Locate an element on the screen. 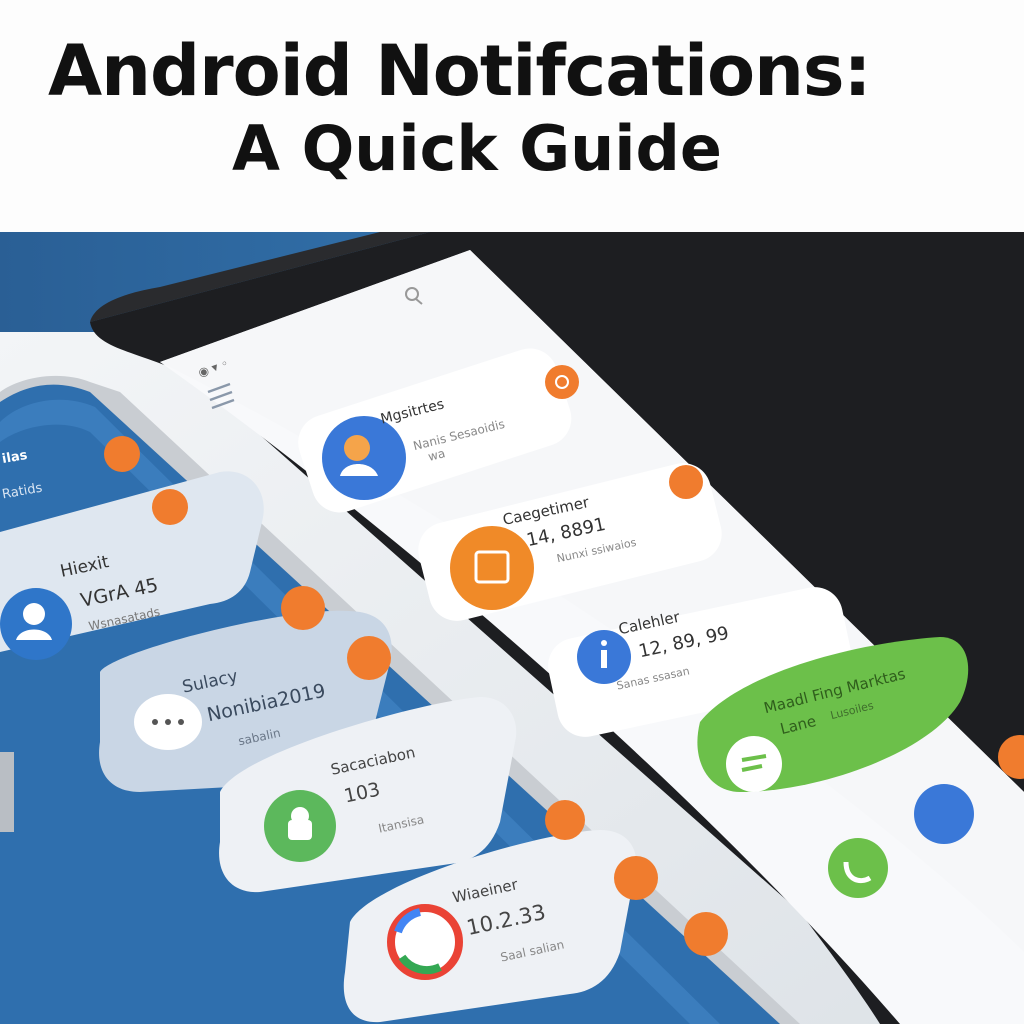 The image size is (1024, 1024). back-chat-icon is located at coordinates (944, 814).